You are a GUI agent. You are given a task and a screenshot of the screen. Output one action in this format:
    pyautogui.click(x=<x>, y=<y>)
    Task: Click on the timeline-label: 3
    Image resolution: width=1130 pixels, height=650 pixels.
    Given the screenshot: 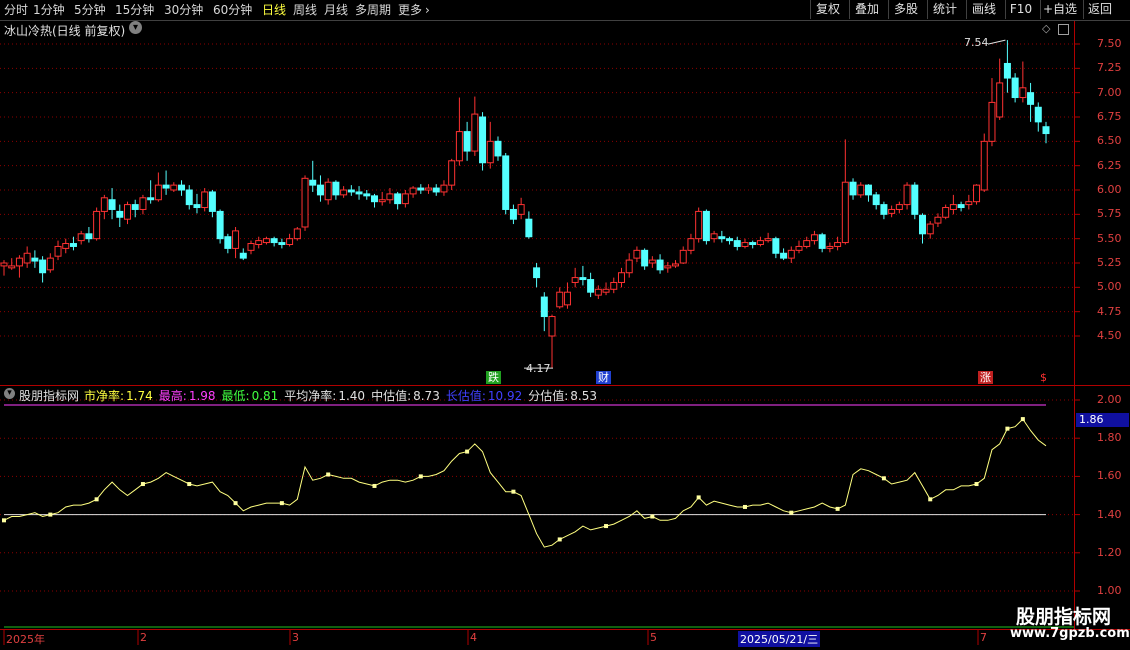 What is the action you would take?
    pyautogui.click(x=295, y=637)
    